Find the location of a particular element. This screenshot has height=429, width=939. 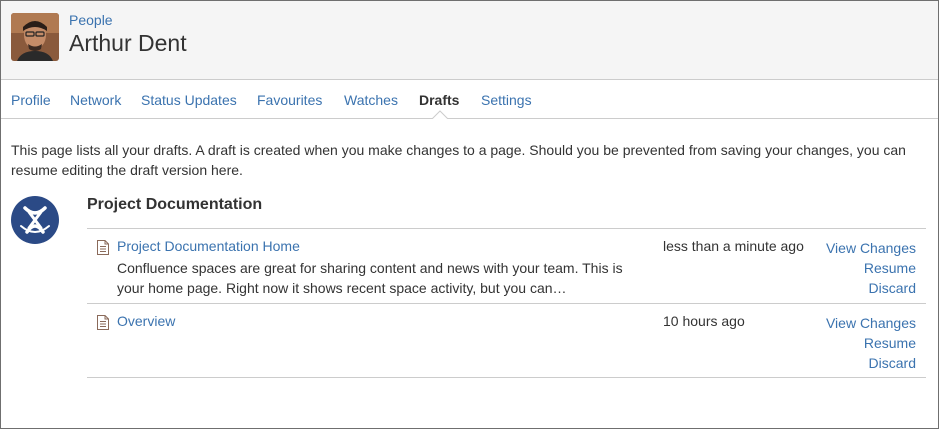

avatar-image is located at coordinates (35, 37).